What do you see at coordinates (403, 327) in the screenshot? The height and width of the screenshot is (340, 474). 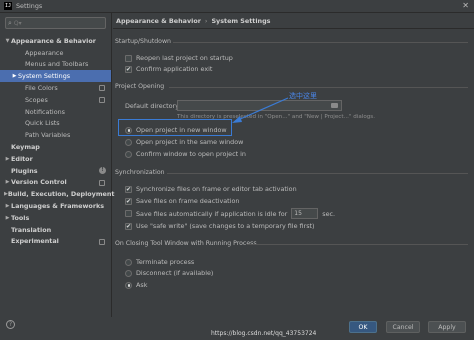 I see `cancel-button: Cancel` at bounding box center [403, 327].